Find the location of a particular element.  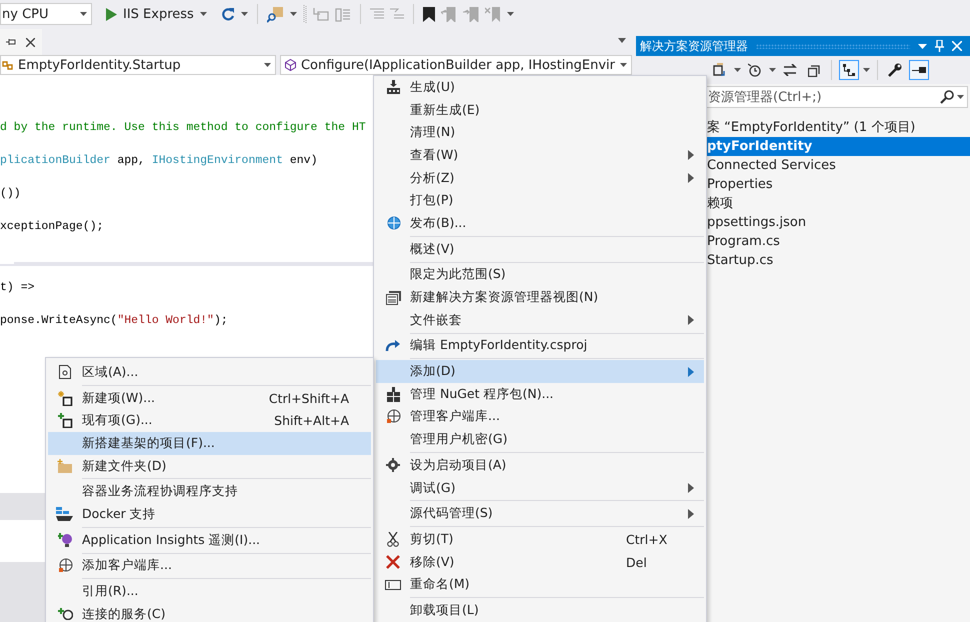

menu-item: 剪切(T) Ctrl+X is located at coordinates (540, 539).